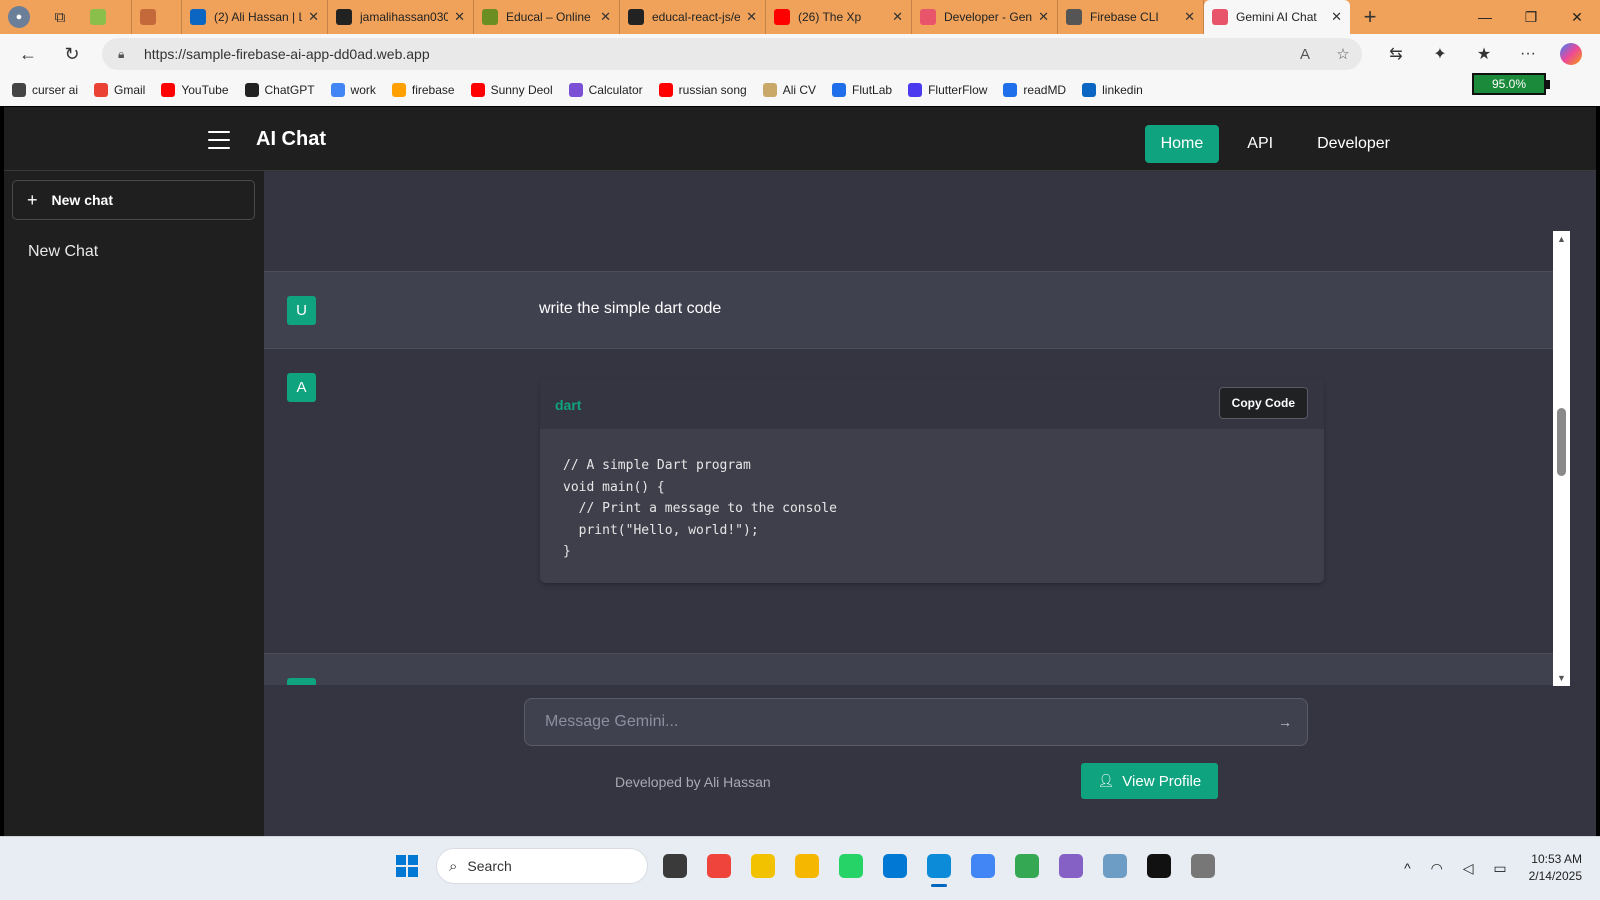 The width and height of the screenshot is (1600, 900). I want to click on message-input, so click(904, 722).